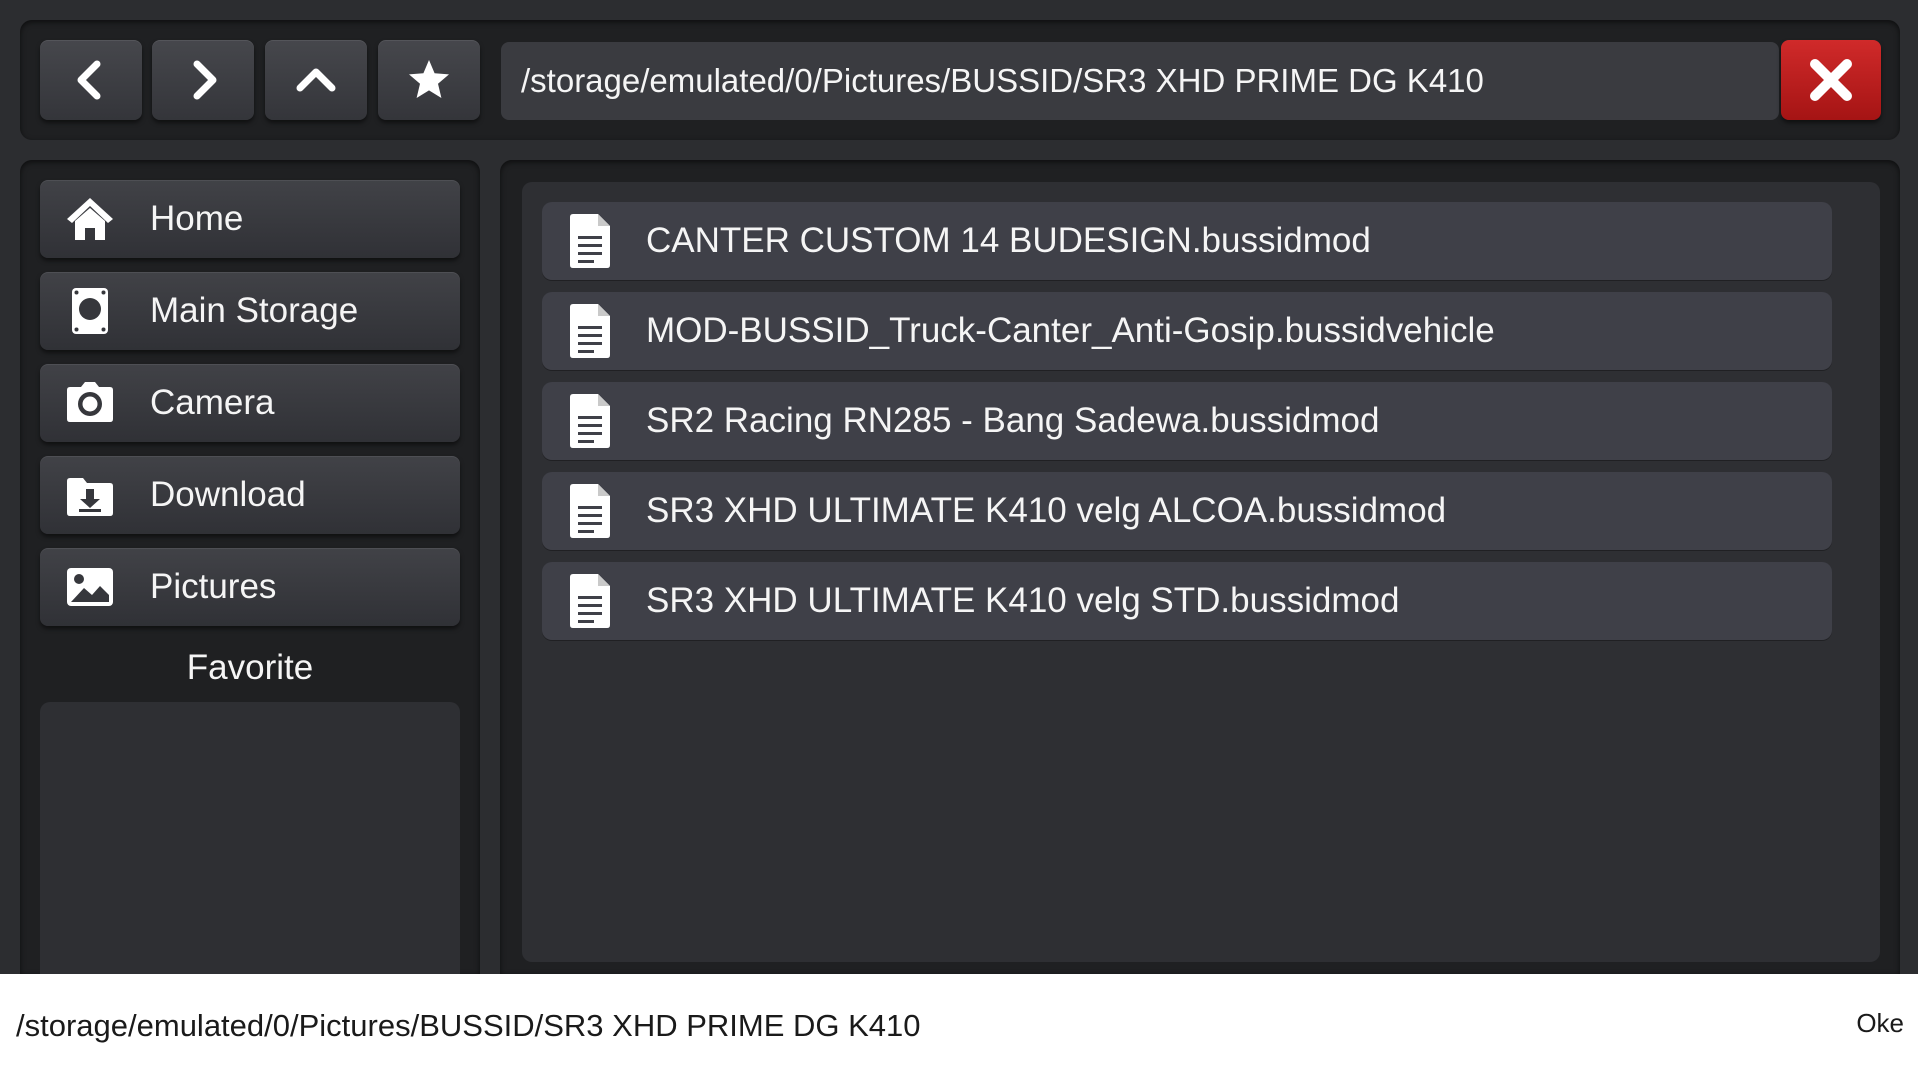 This screenshot has height=1078, width=1918. I want to click on back-button, so click(91, 80).